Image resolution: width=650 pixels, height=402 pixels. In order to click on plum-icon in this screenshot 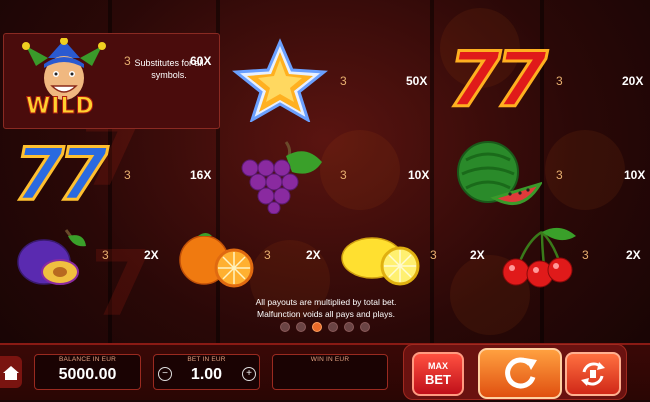, I will do `click(51, 257)`.